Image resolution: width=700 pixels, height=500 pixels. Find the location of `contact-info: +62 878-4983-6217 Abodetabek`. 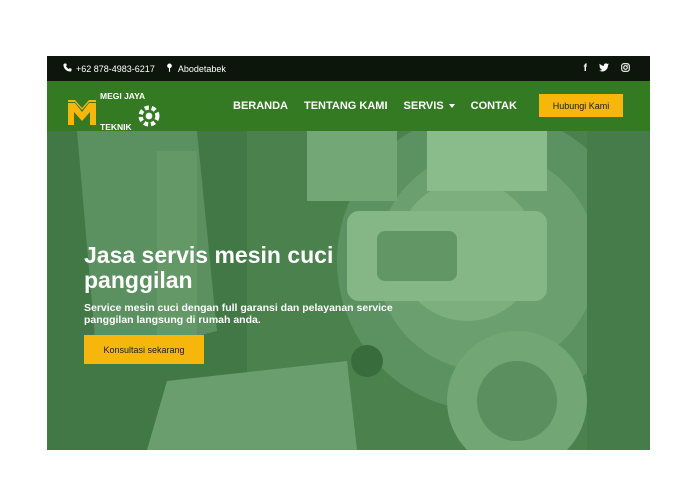

contact-info: +62 878-4983-6217 Abodetabek is located at coordinates (149, 68).